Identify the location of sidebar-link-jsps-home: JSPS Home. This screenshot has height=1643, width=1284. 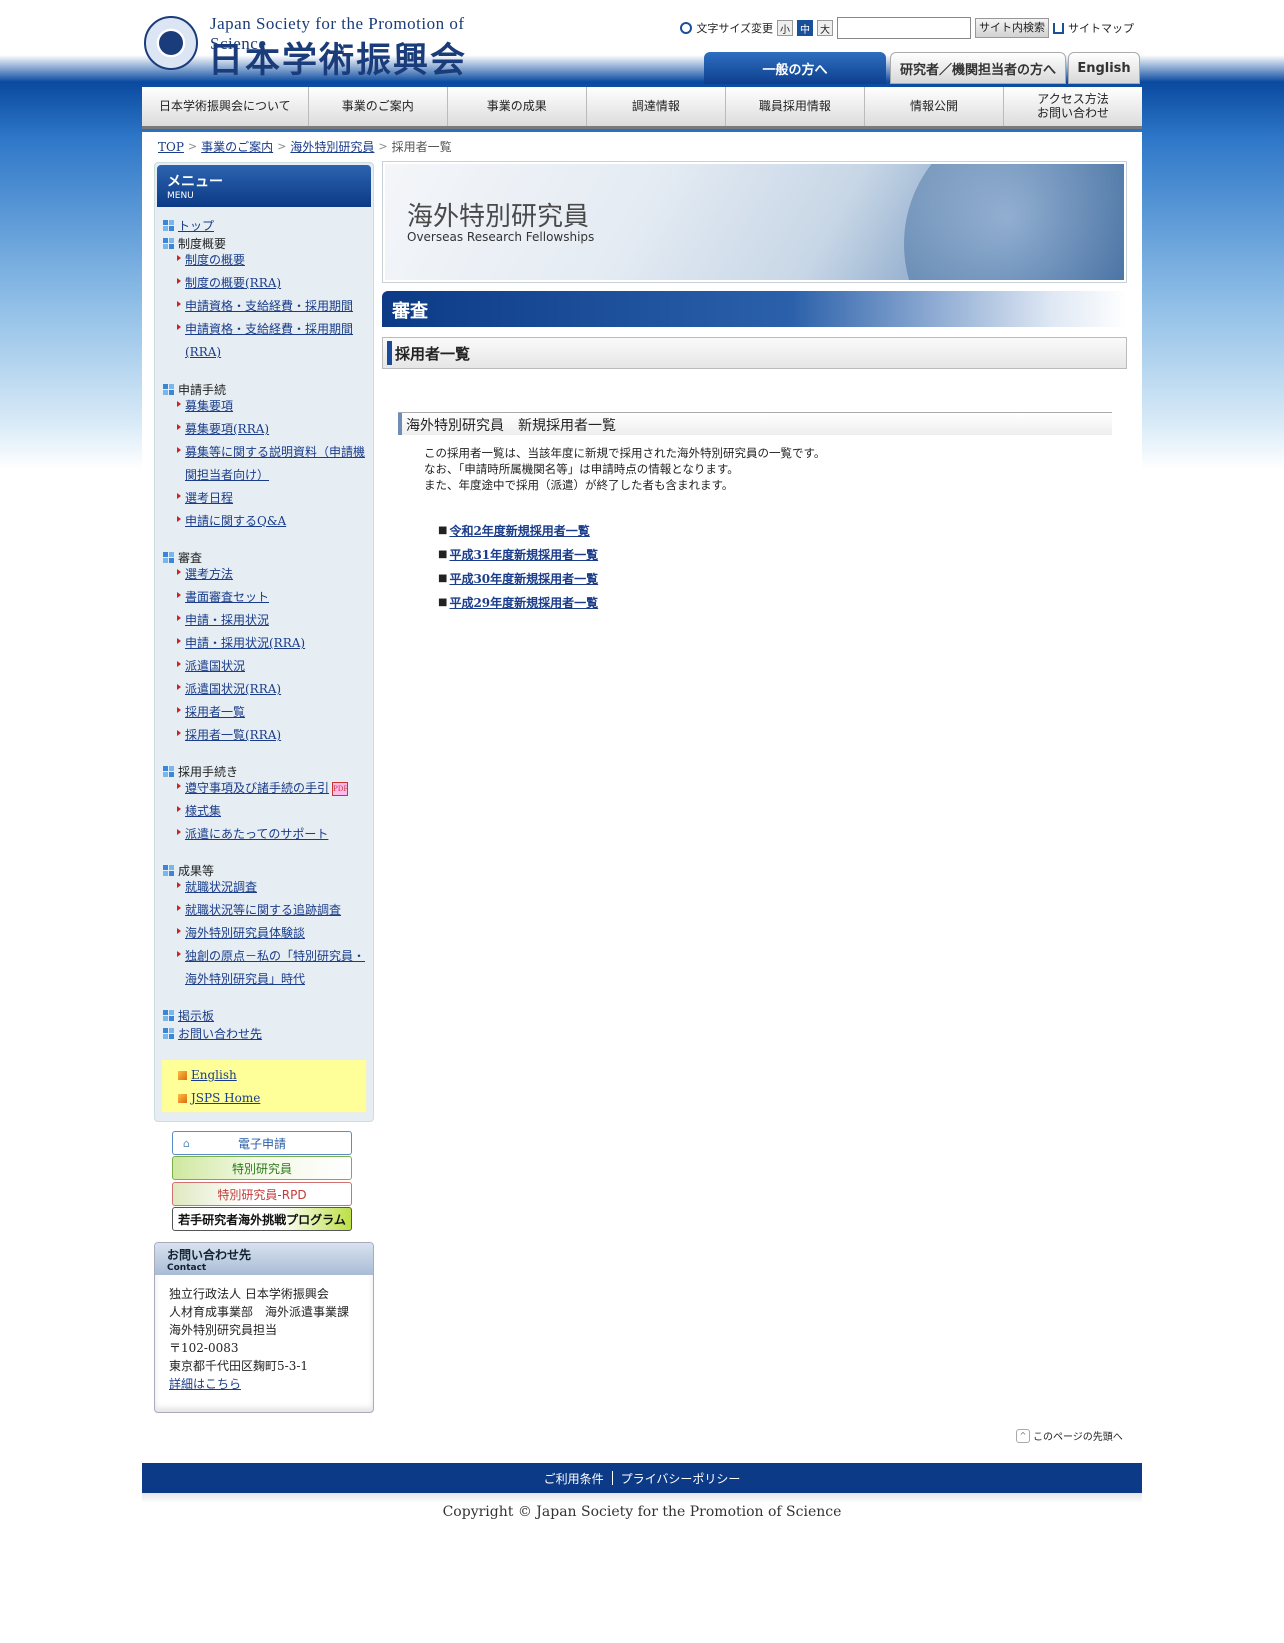
(219, 1098).